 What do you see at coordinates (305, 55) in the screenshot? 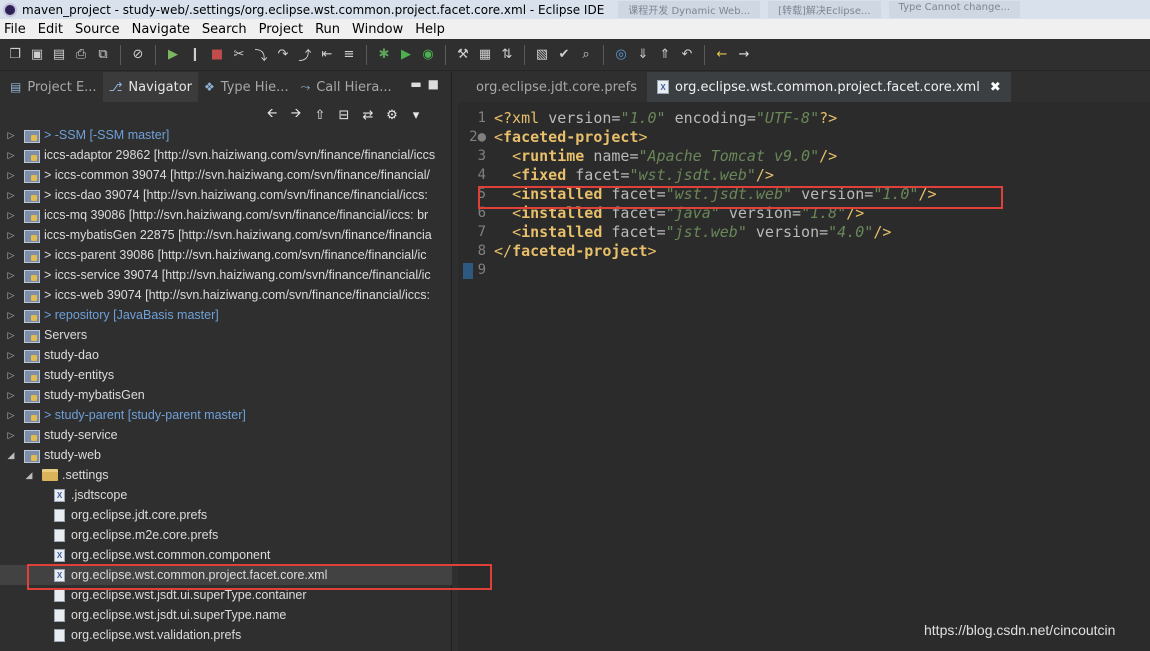
I see `step-return-icon: ⤴` at bounding box center [305, 55].